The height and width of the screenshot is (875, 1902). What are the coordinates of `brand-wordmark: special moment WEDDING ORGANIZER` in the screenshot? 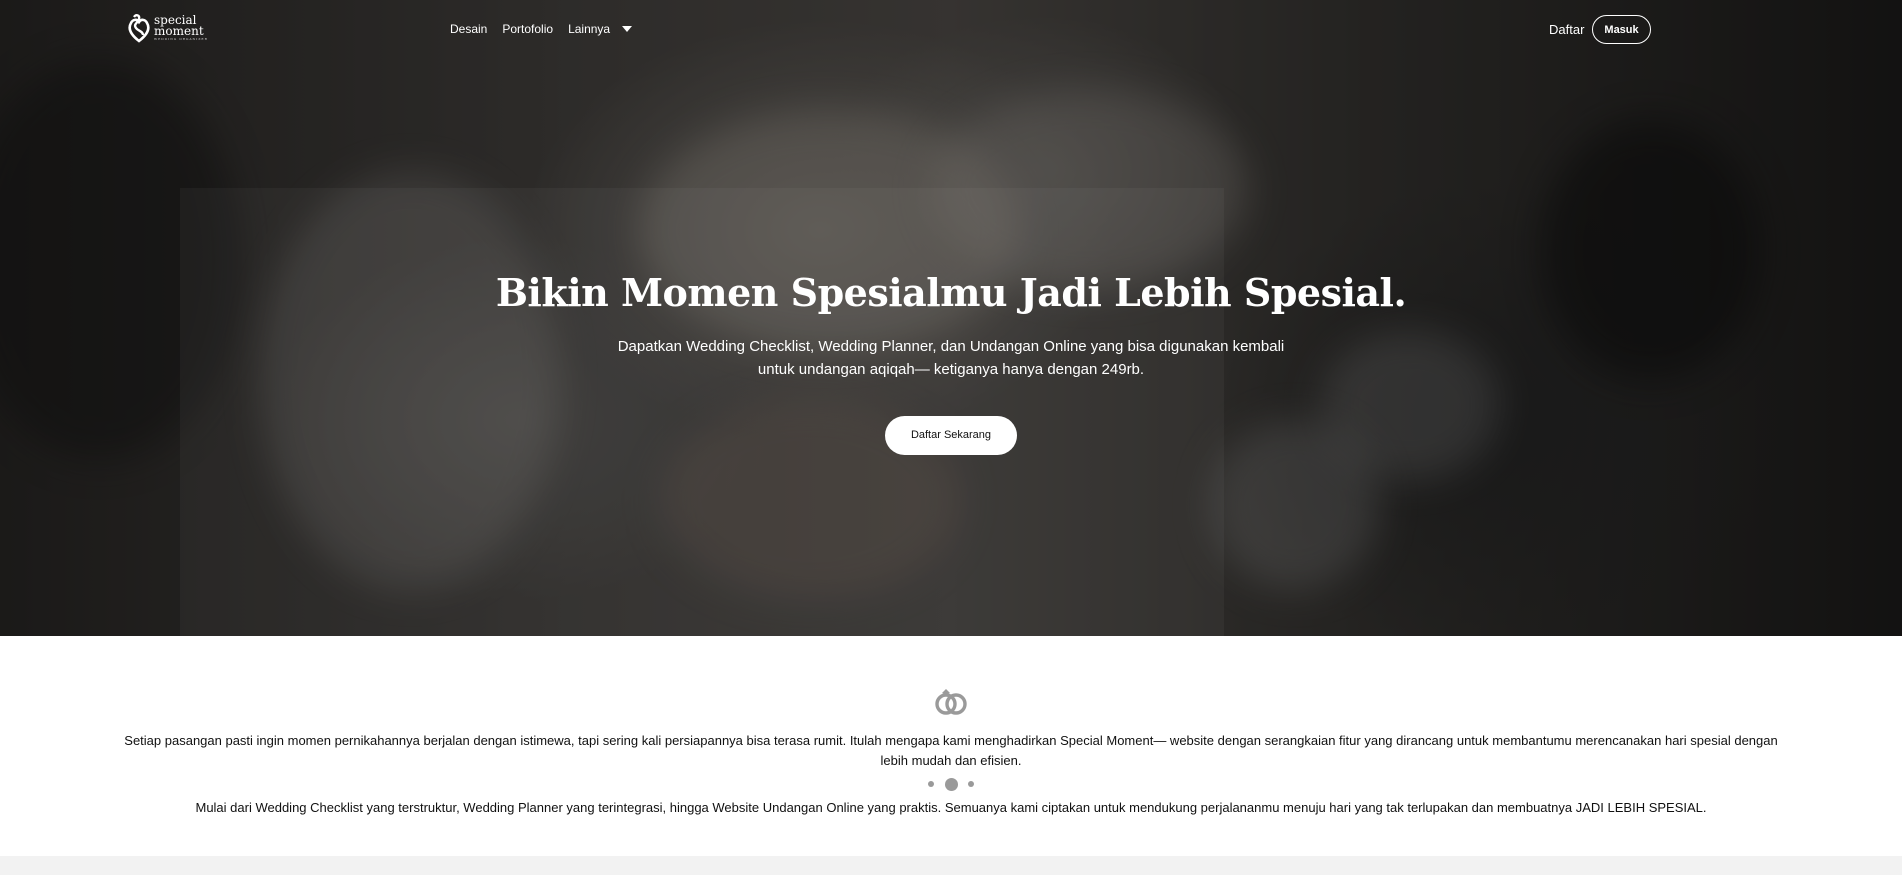 It's located at (181, 27).